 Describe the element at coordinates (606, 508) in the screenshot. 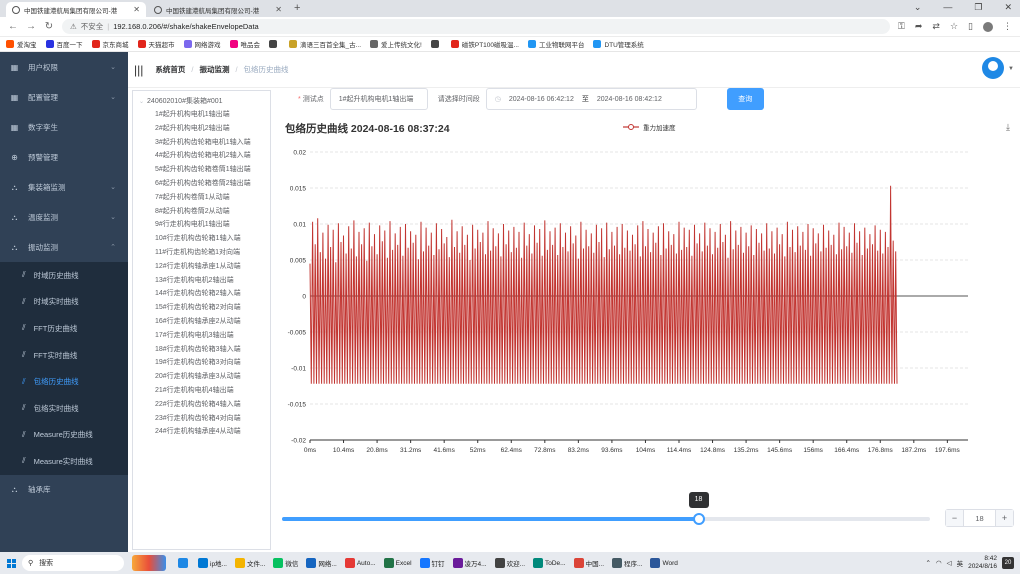

I see `time-slider: 18` at that location.